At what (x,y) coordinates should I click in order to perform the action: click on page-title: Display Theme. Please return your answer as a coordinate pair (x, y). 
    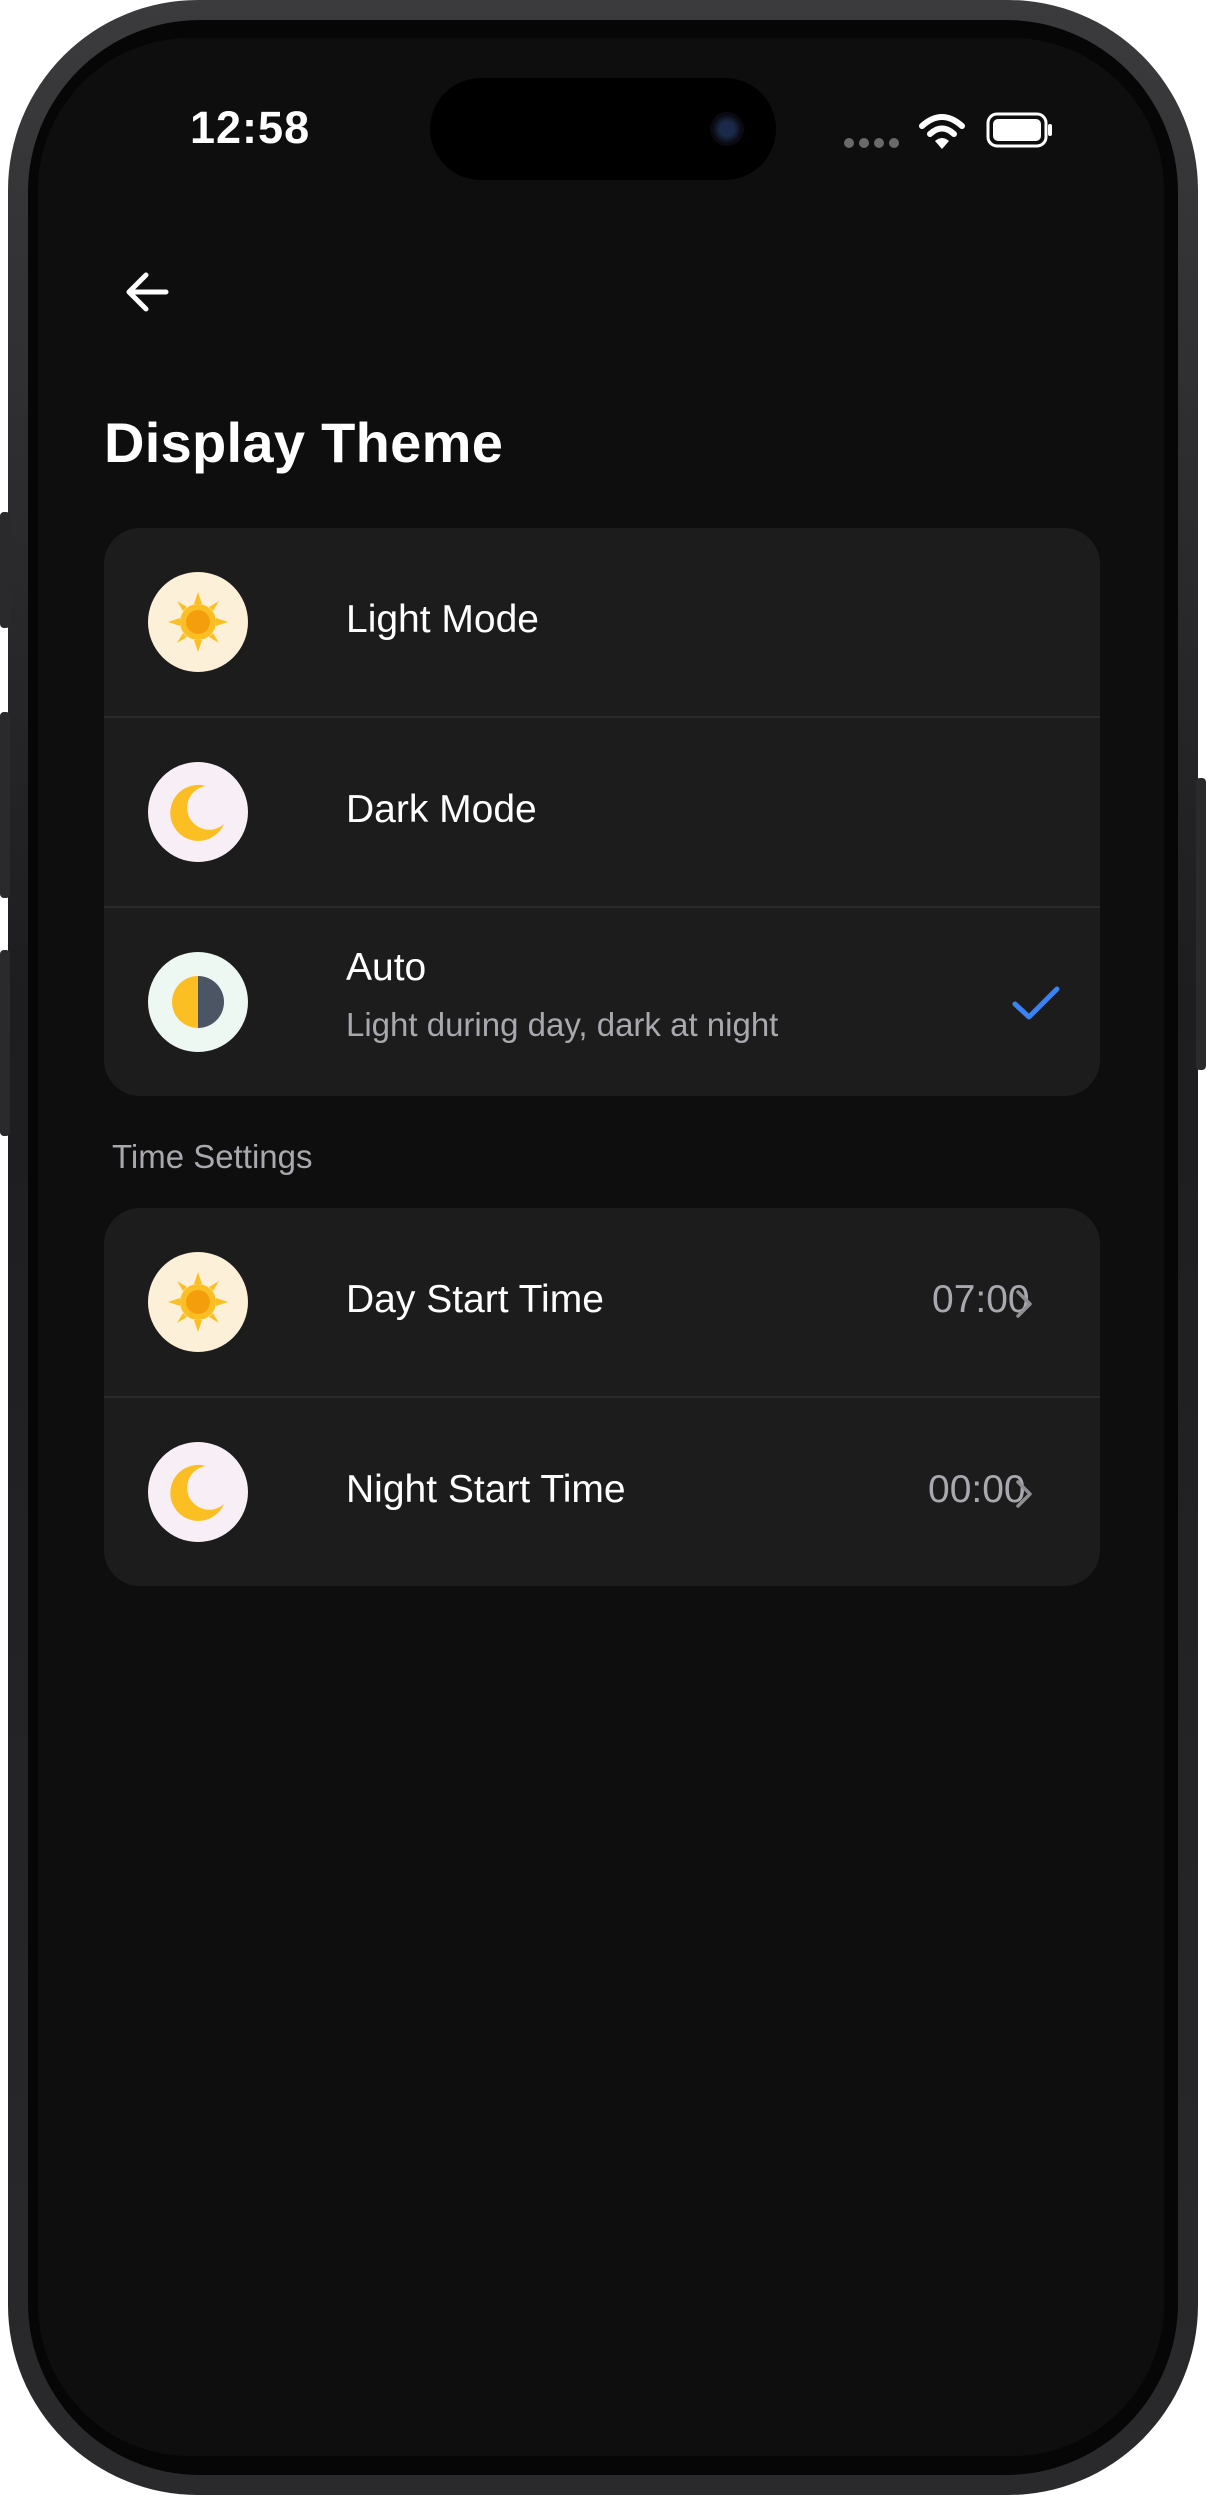
    Looking at the image, I should click on (304, 442).